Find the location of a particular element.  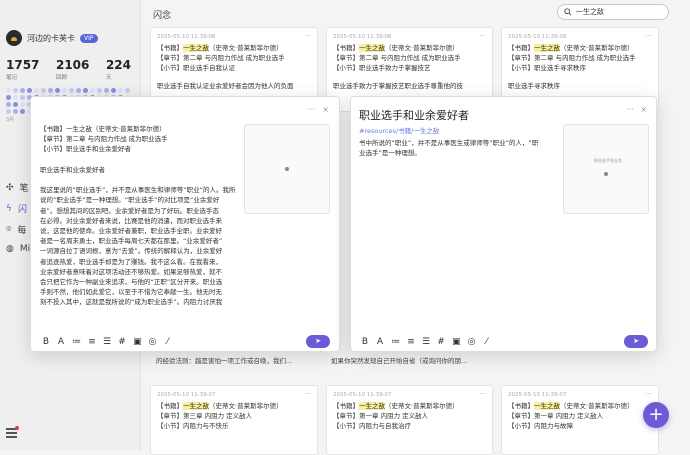

card-line-section: 【小节】职业选手致力于掌握技艺 is located at coordinates (382, 68).